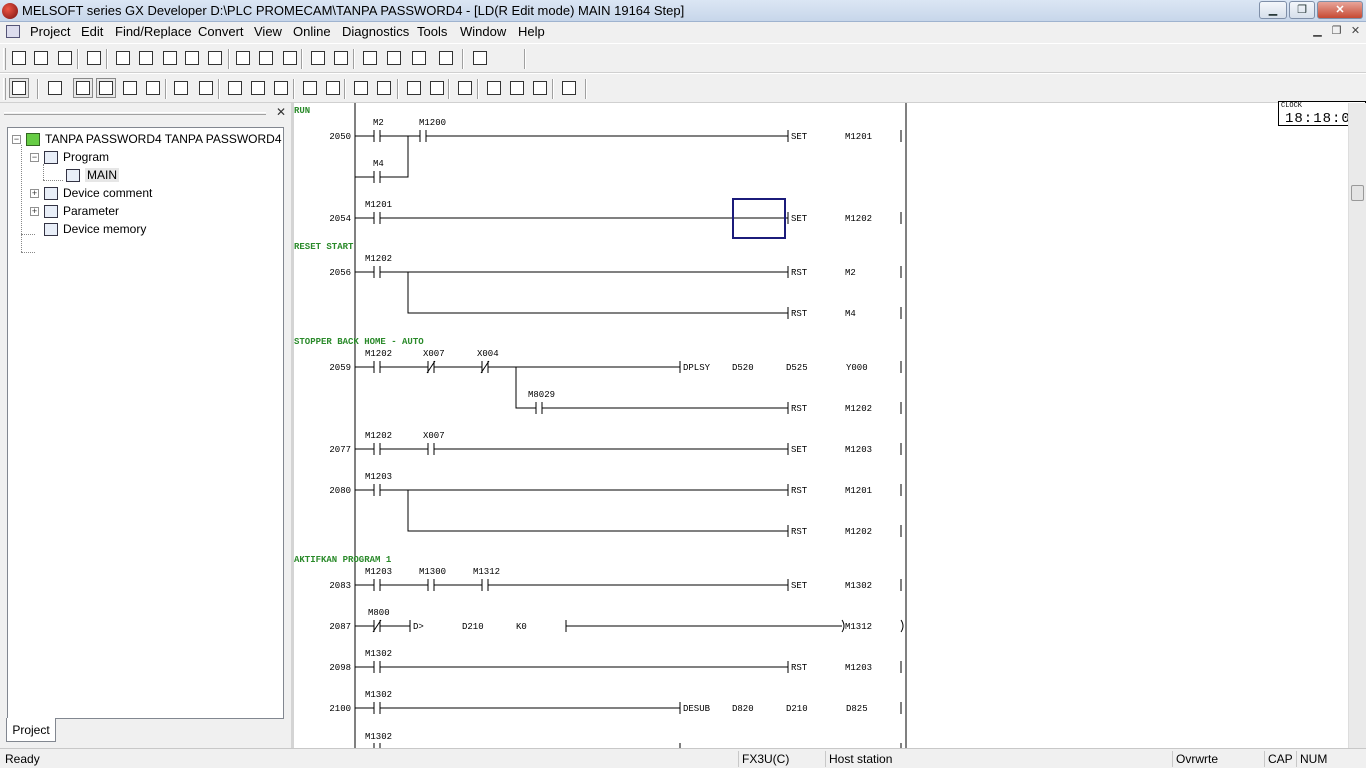 Image resolution: width=1366 pixels, height=768 pixels. I want to click on tree-item-main: MAIN, so click(92, 175).